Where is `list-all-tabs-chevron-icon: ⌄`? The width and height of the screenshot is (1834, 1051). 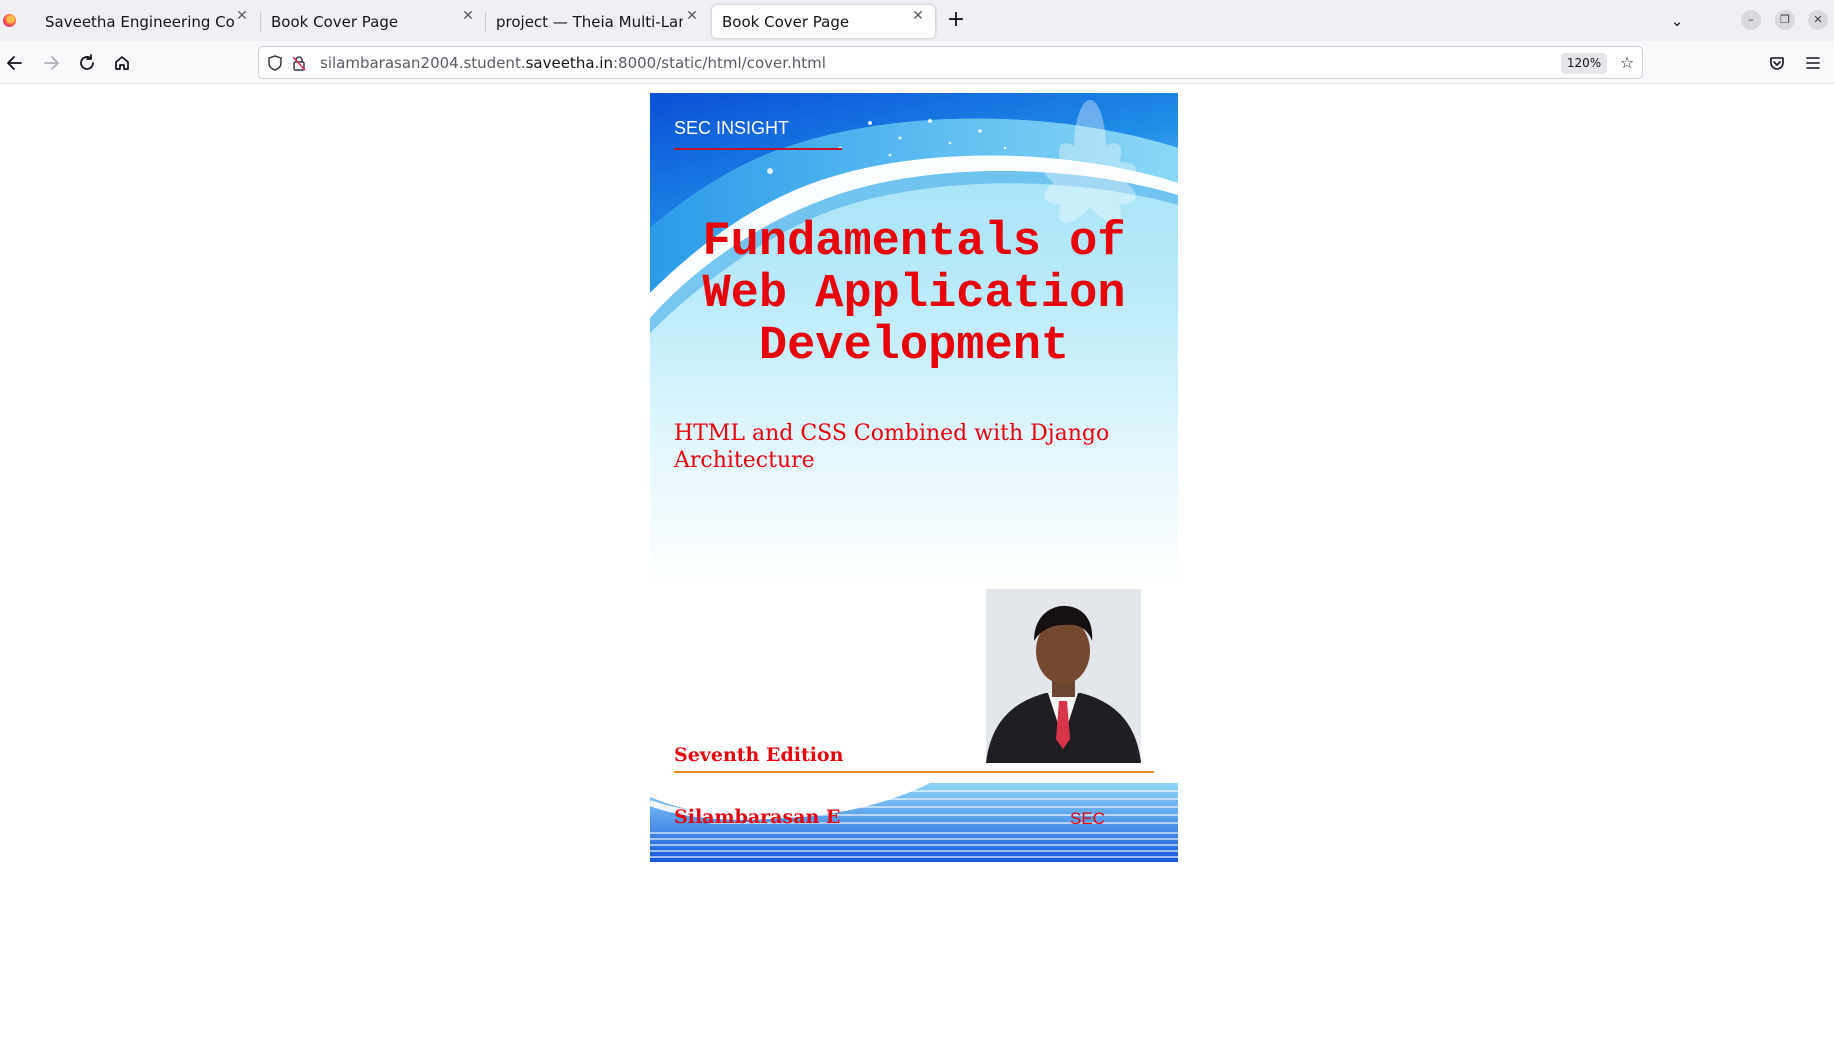
list-all-tabs-chevron-icon: ⌄ is located at coordinates (1677, 21).